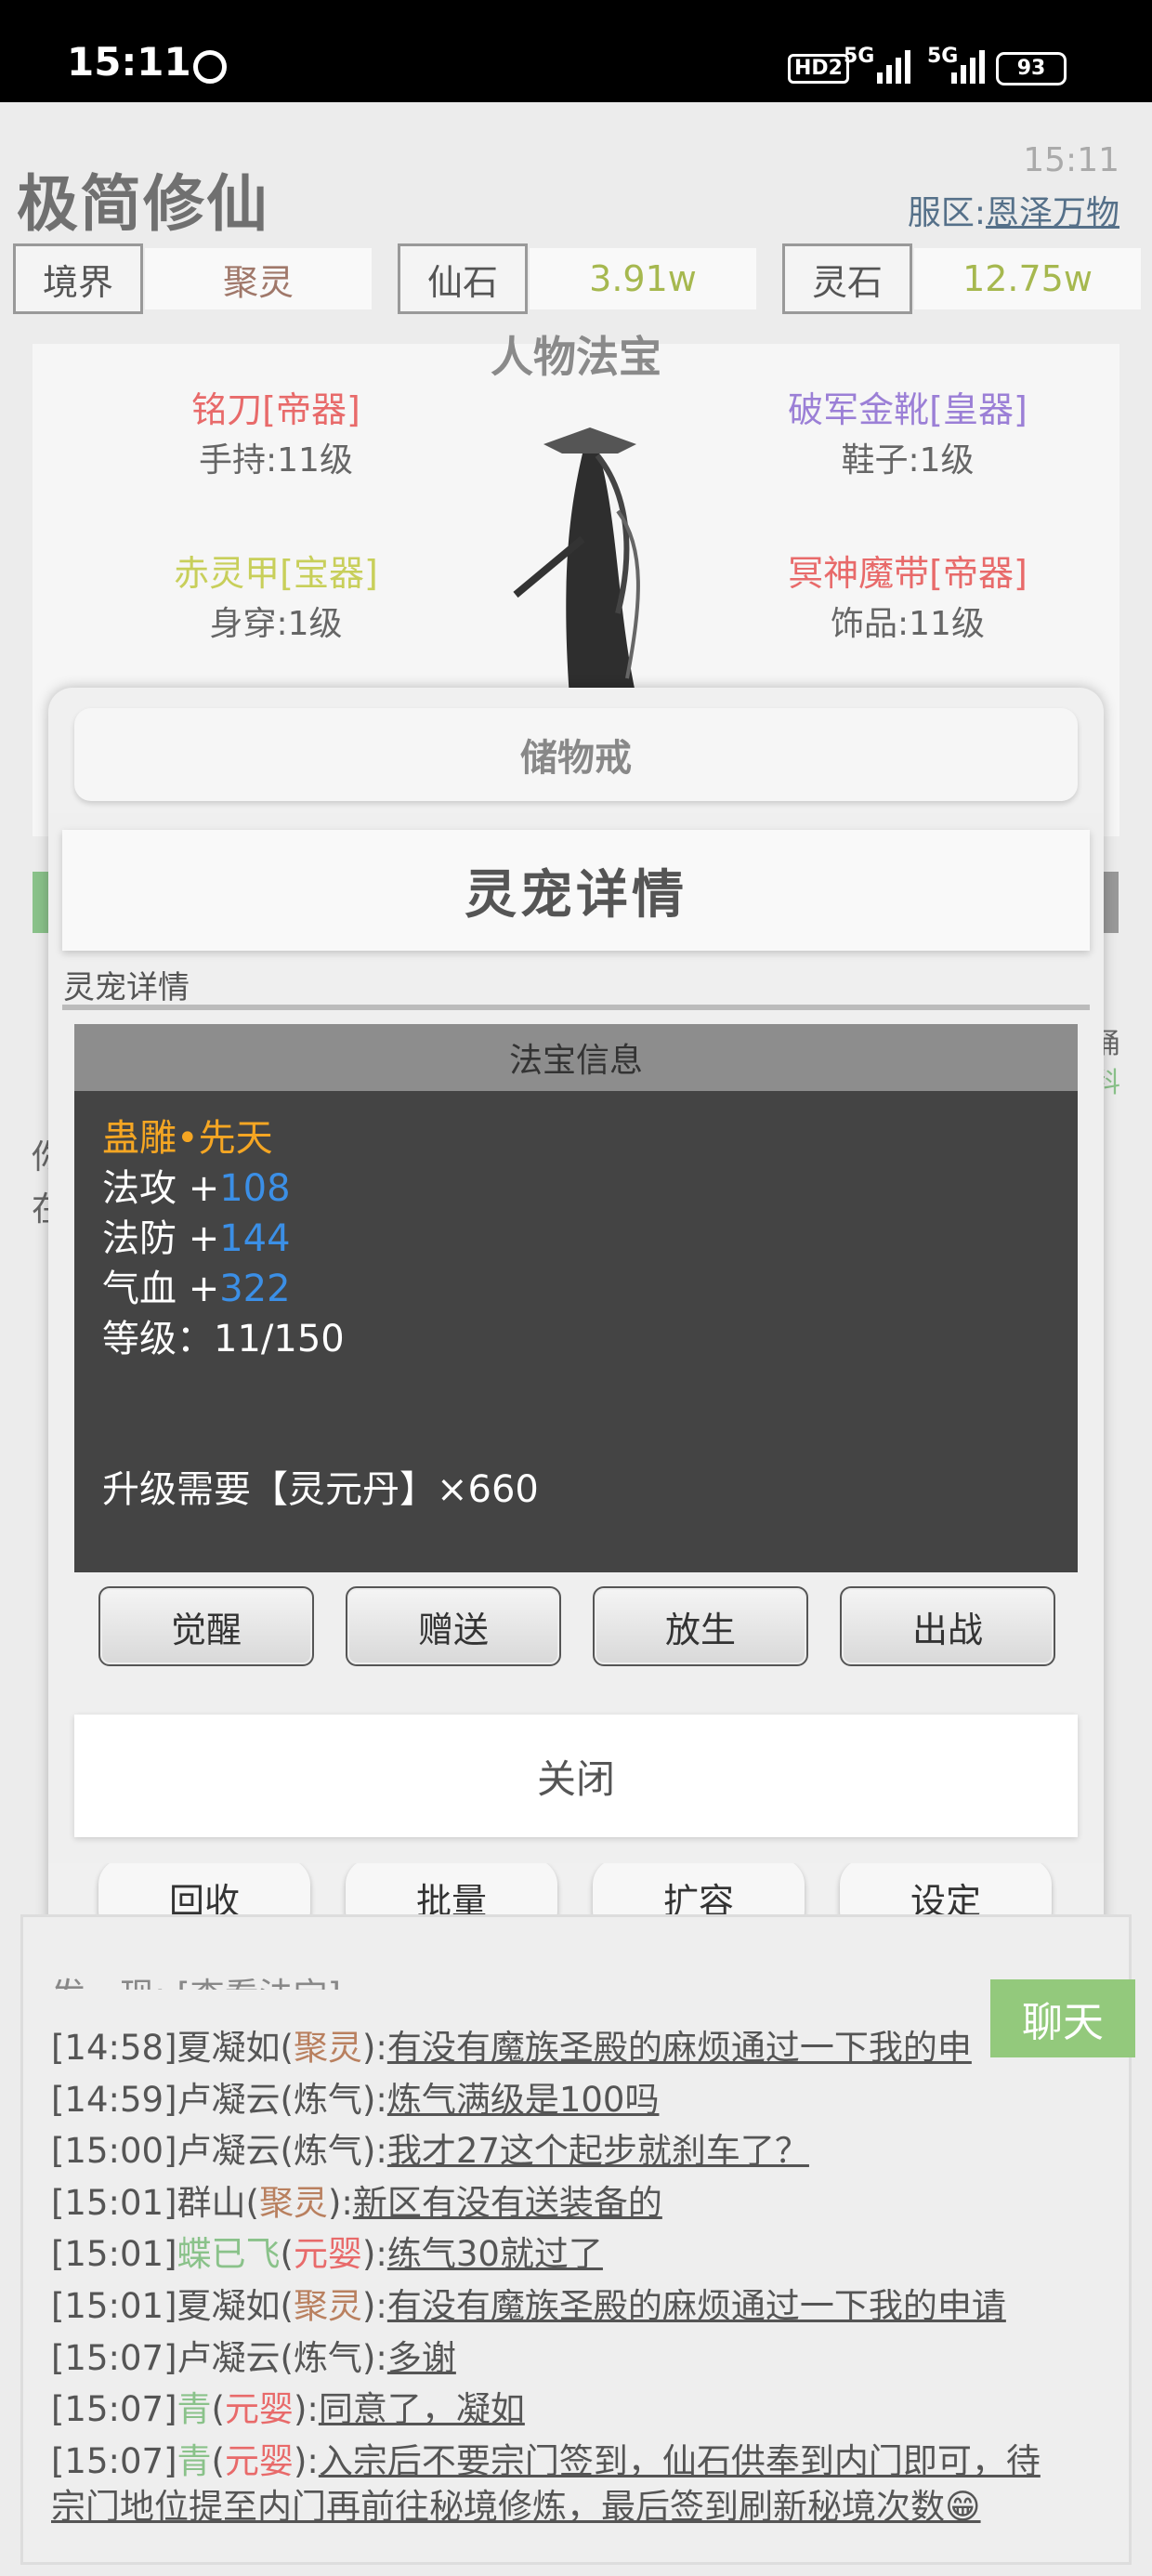 The width and height of the screenshot is (1152, 2576). What do you see at coordinates (276, 570) in the screenshot?
I see `equip-armor-name: 赤灵甲[宝器]` at bounding box center [276, 570].